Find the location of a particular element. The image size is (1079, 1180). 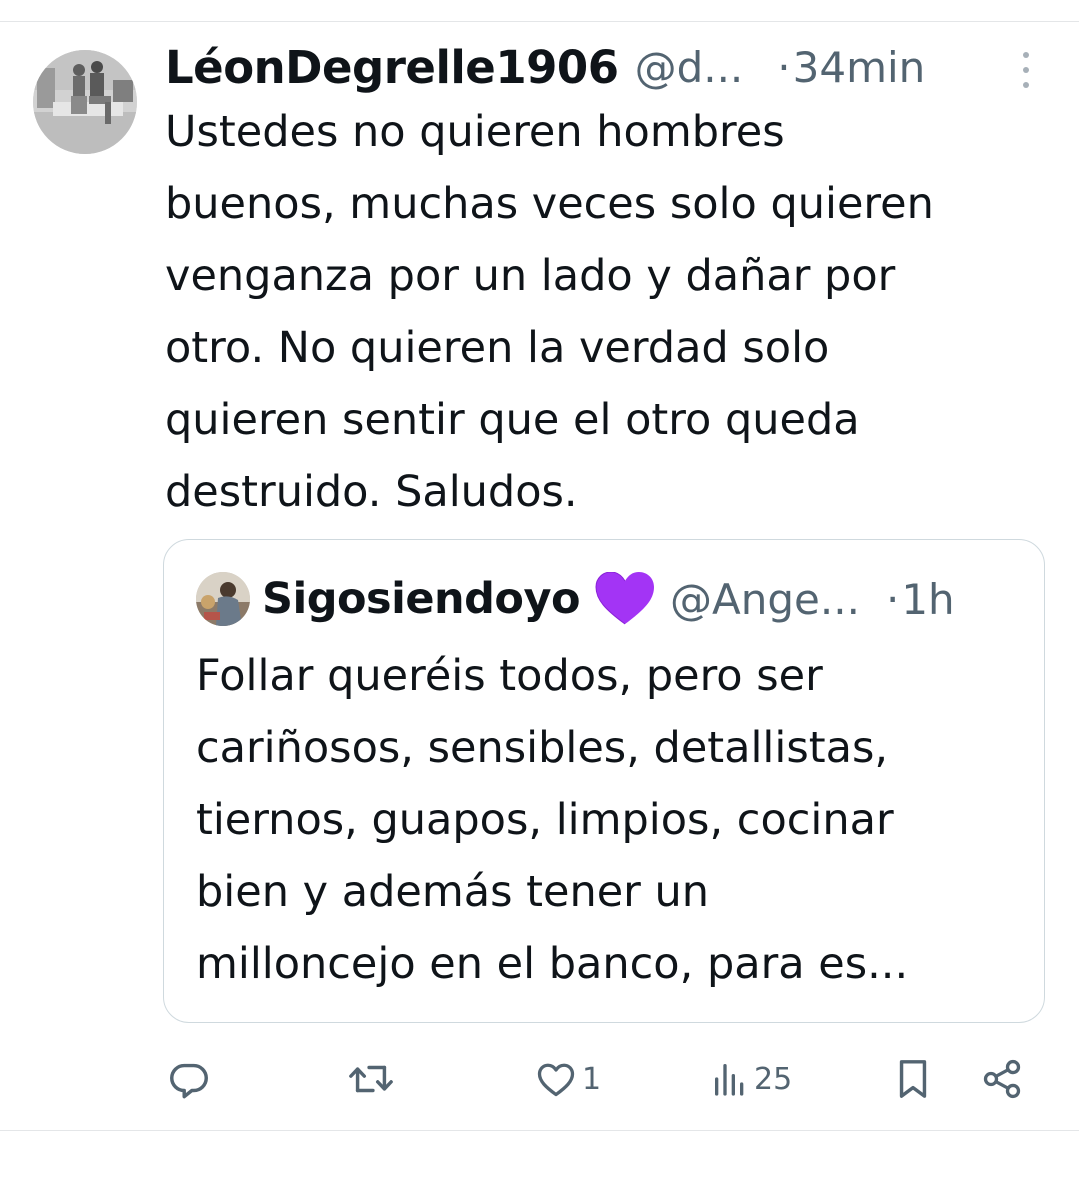

bookmark-button is located at coordinates (913, 1079).